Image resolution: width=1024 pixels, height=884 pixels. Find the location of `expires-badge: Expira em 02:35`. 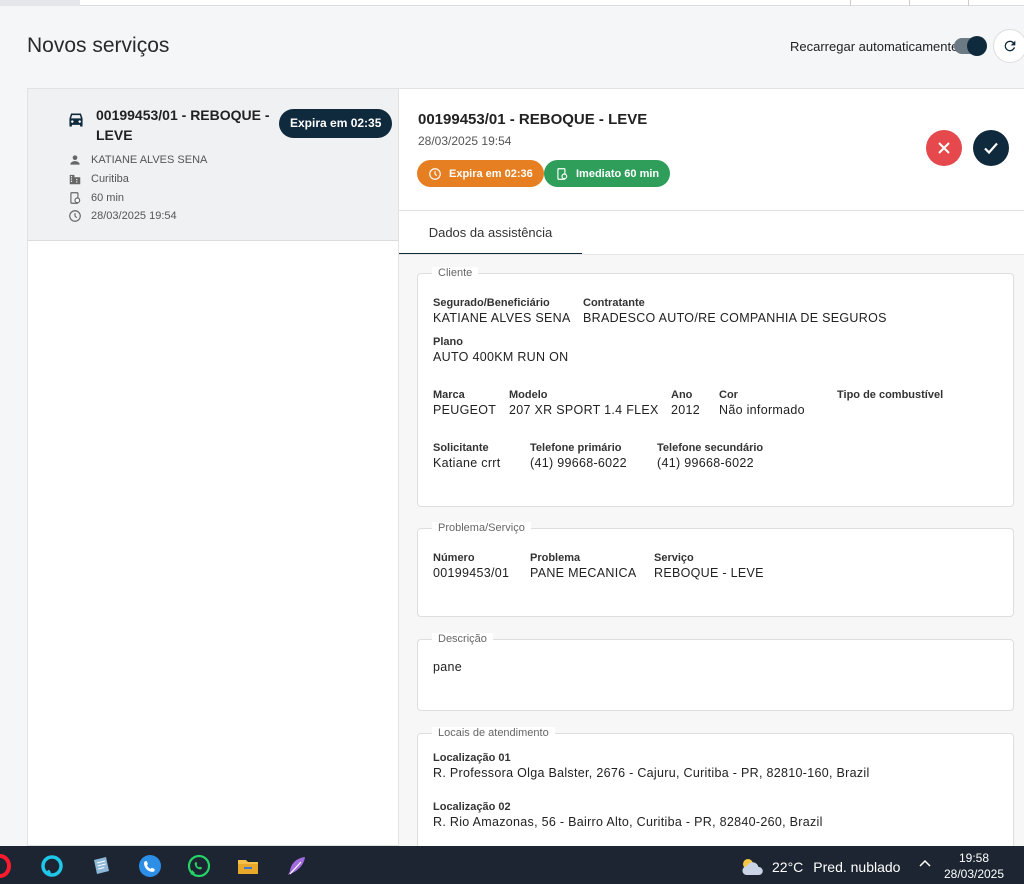

expires-badge: Expira em 02:35 is located at coordinates (336, 123).